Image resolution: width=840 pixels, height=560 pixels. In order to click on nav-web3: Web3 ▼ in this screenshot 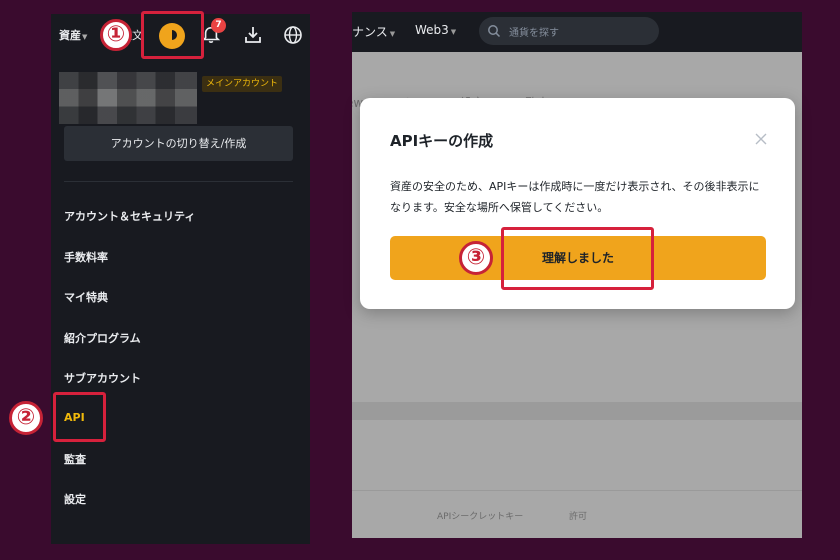, I will do `click(435, 30)`.